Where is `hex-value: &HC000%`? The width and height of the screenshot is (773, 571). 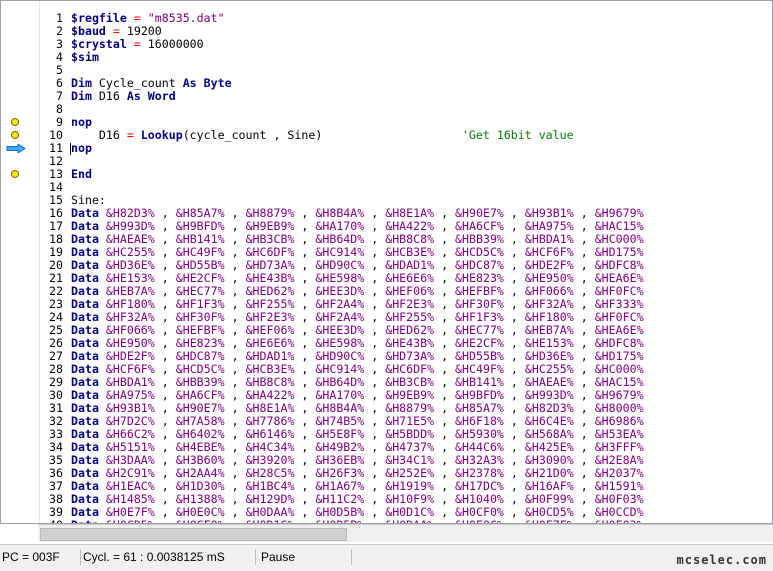 hex-value: &HC000% is located at coordinates (619, 239).